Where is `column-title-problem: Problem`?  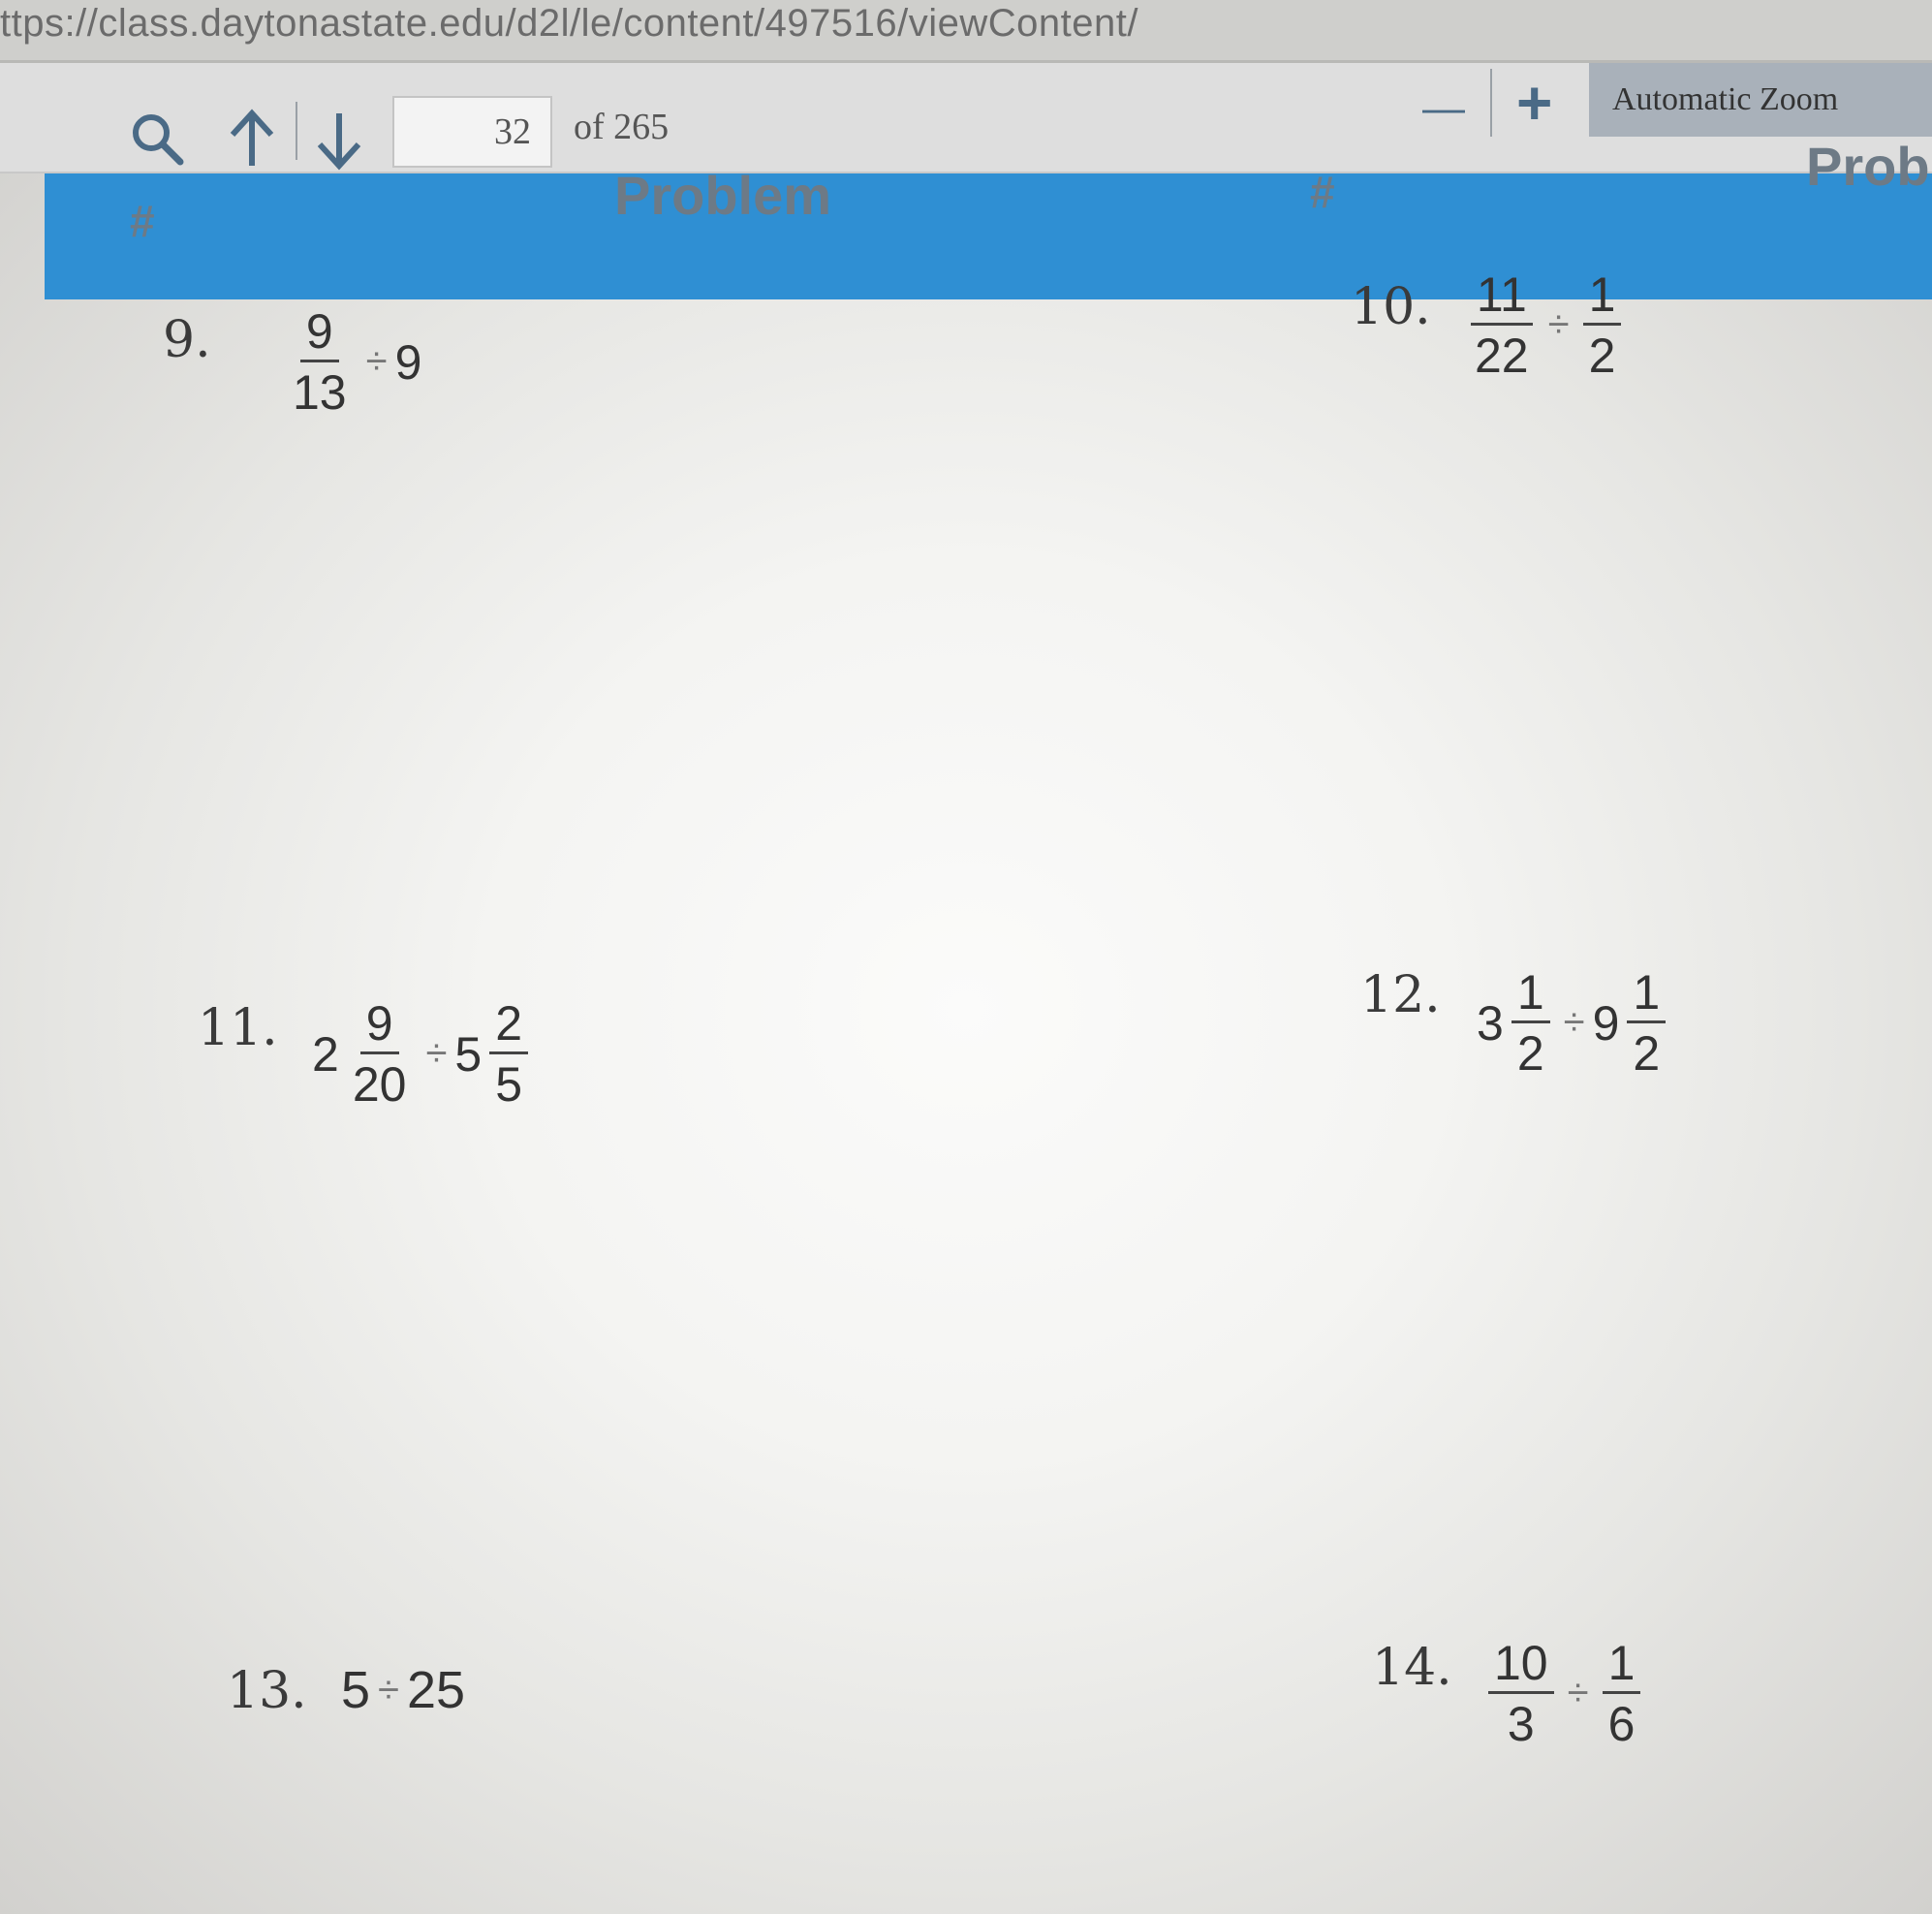 column-title-problem: Problem is located at coordinates (723, 195).